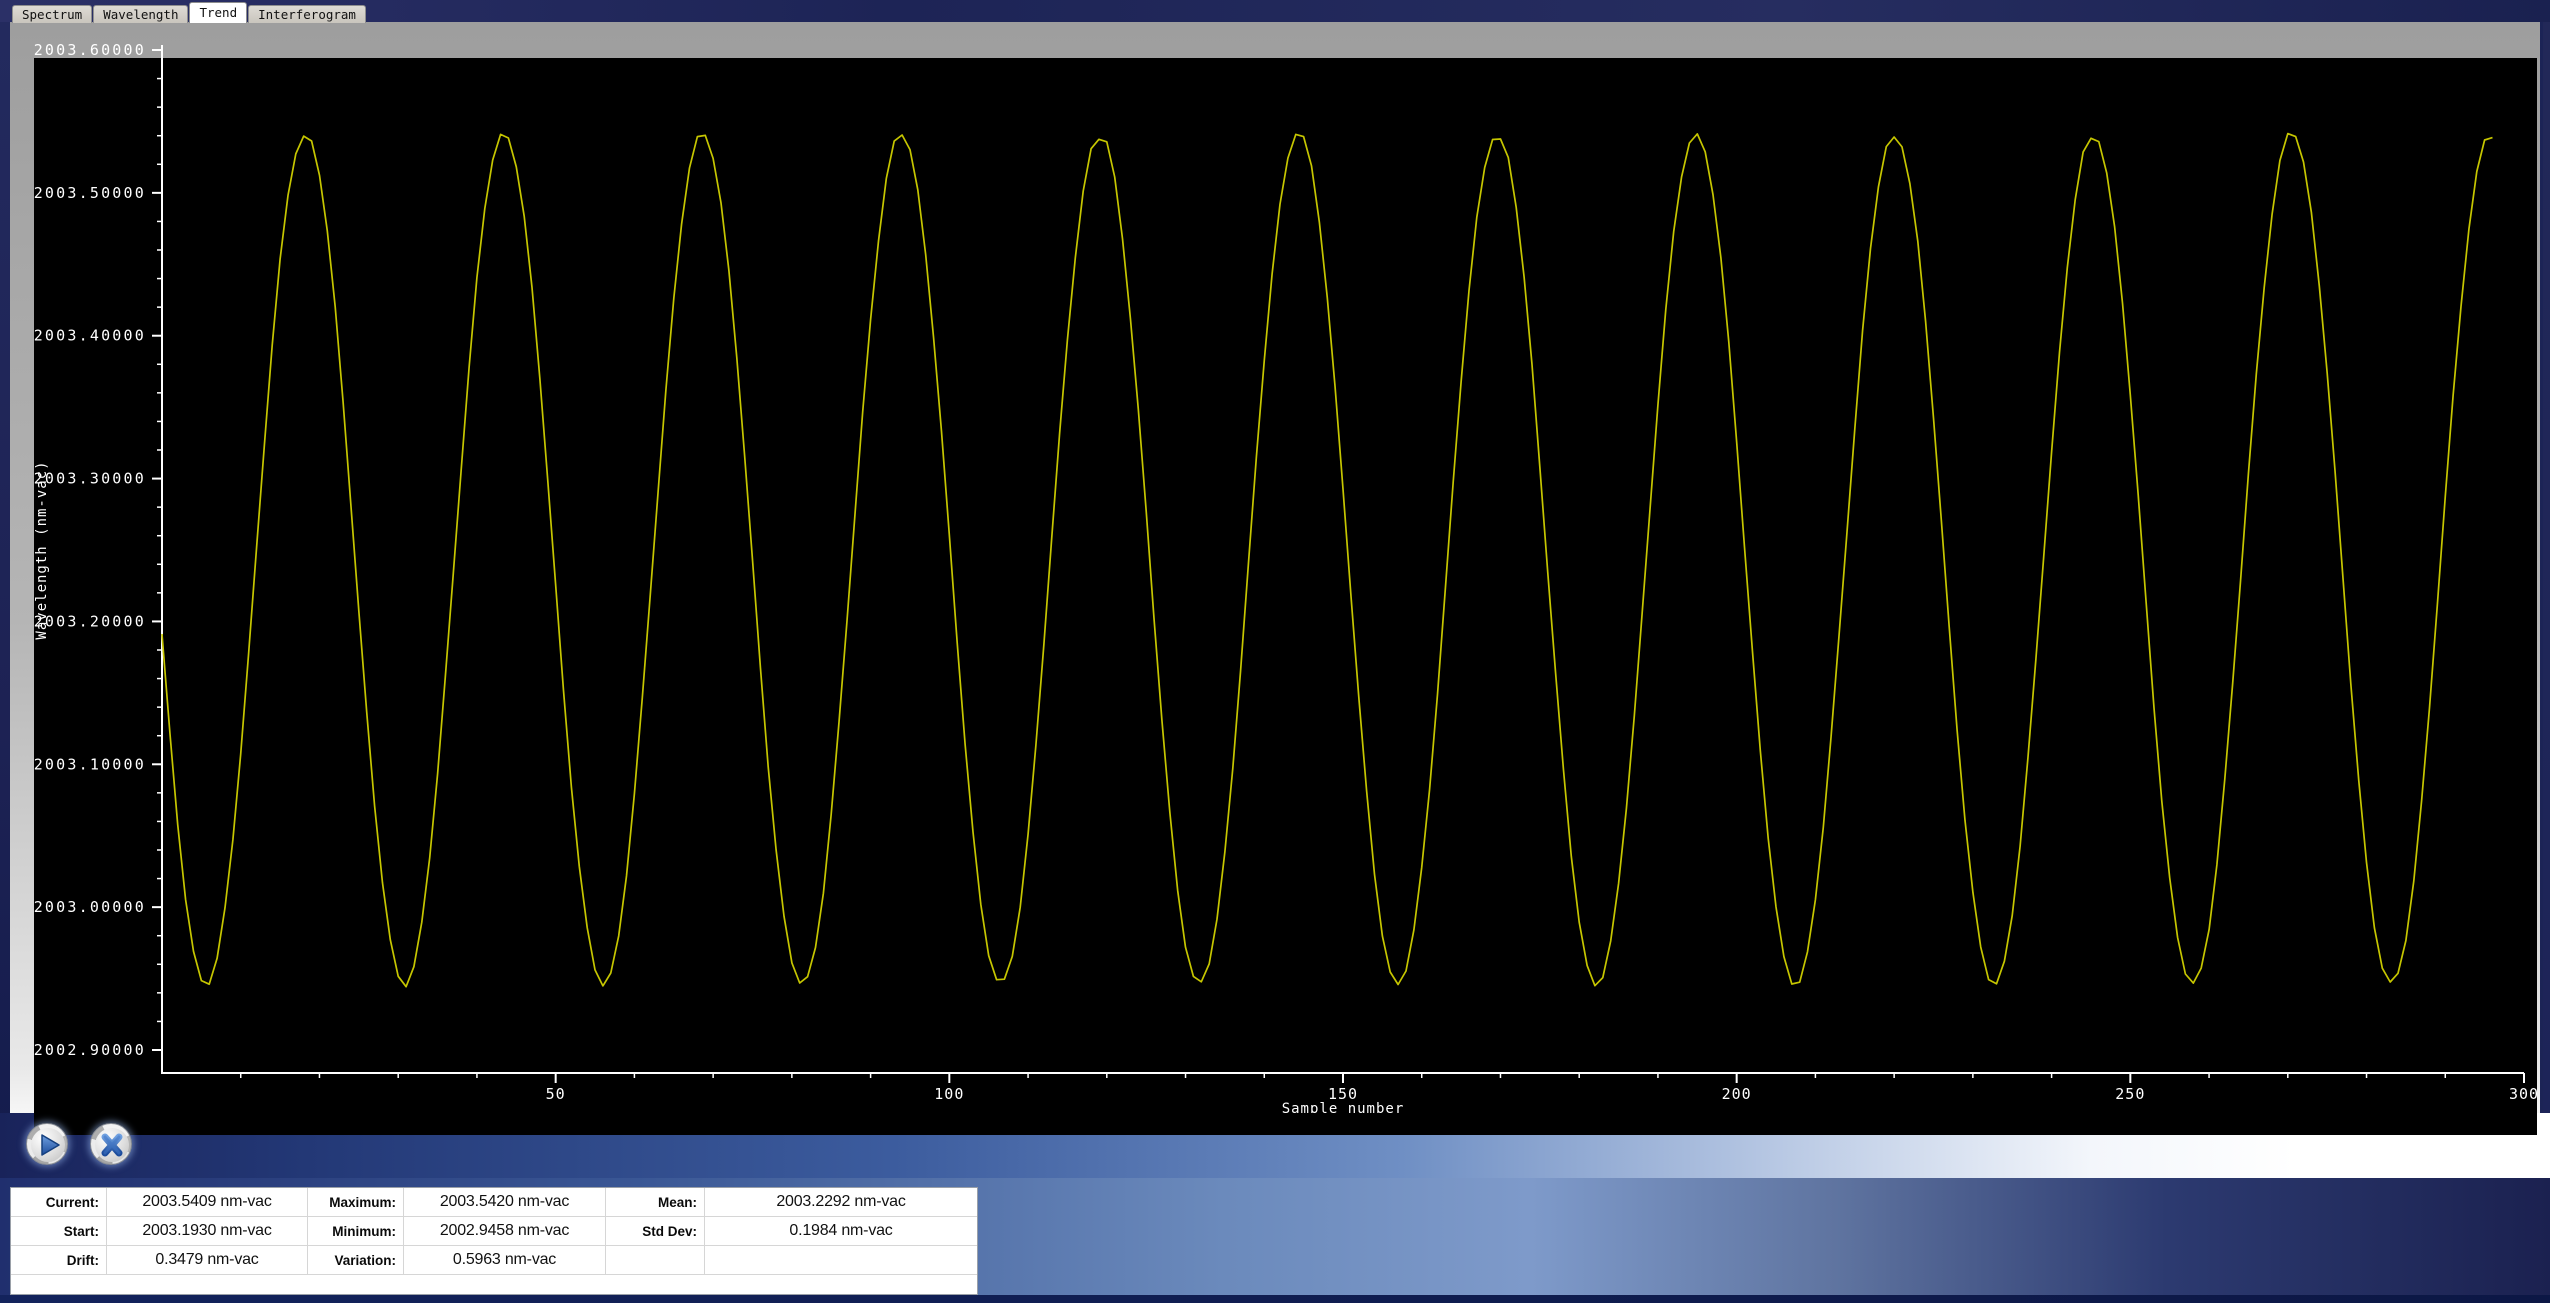 The image size is (2550, 1303). I want to click on x-icon, so click(112, 1145).